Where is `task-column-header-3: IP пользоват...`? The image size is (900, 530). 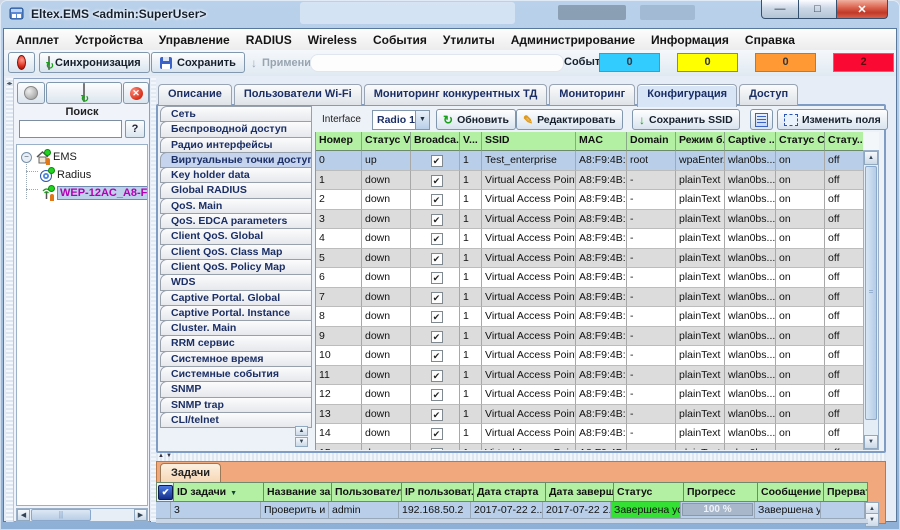 task-column-header-3: IP пользоват... is located at coordinates (438, 492).